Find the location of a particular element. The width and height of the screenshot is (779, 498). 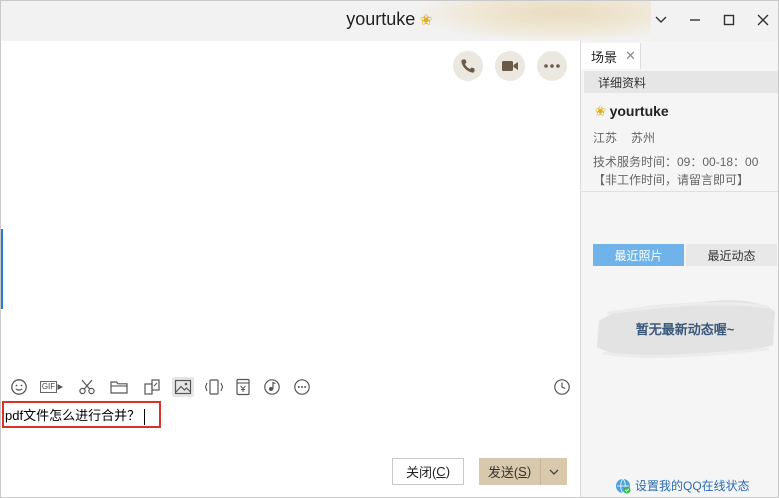

close-icon is located at coordinates (763, 20).